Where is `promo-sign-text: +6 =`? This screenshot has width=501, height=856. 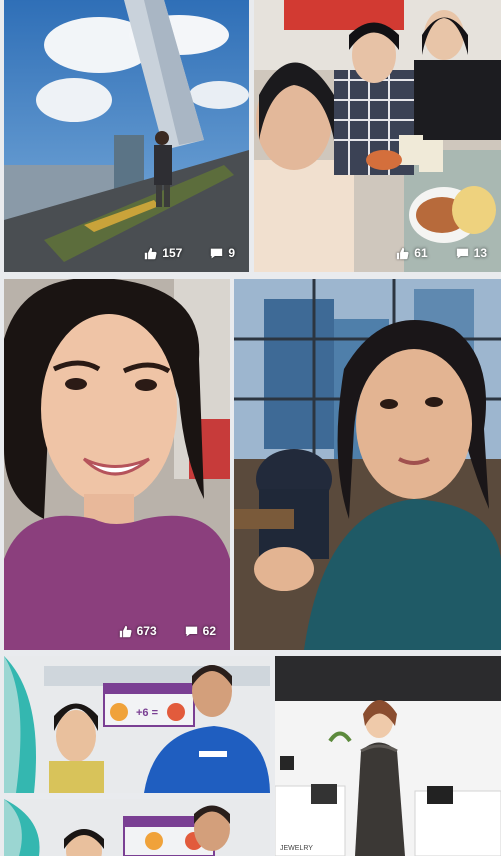
promo-sign-text: +6 = is located at coordinates (147, 713).